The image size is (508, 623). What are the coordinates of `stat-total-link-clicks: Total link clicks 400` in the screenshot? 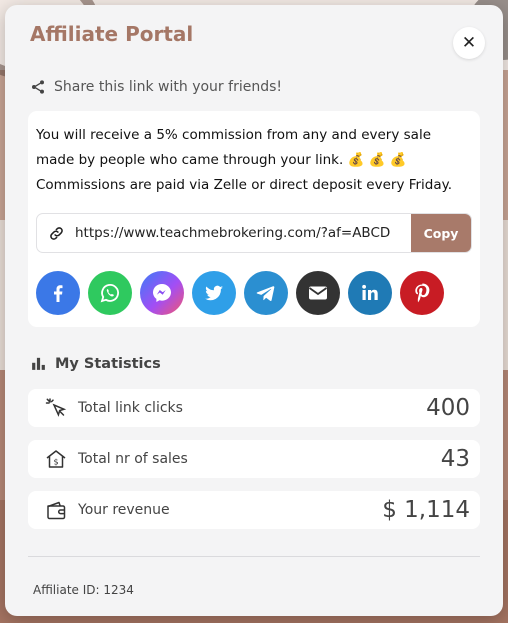 It's located at (254, 408).